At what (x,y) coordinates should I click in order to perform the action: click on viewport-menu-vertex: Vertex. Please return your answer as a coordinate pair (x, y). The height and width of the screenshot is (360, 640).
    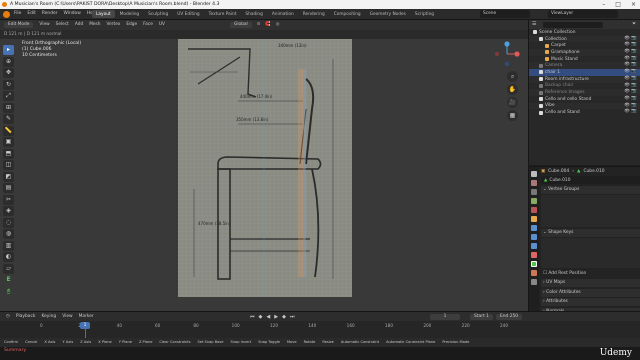
    Looking at the image, I should click on (114, 24).